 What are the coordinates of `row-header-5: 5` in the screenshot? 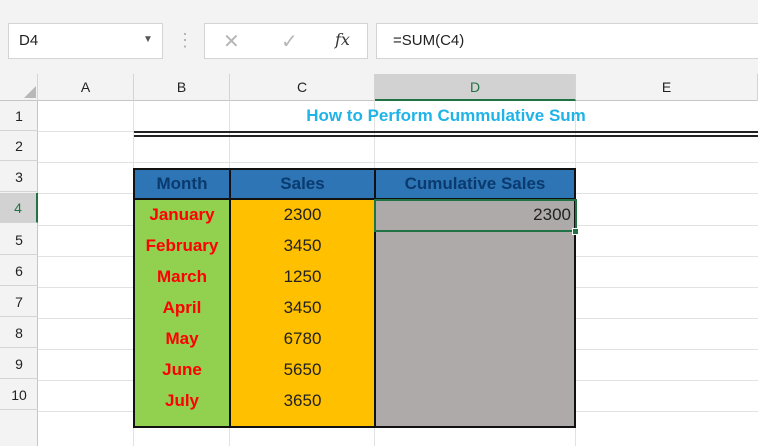 It's located at (19, 240).